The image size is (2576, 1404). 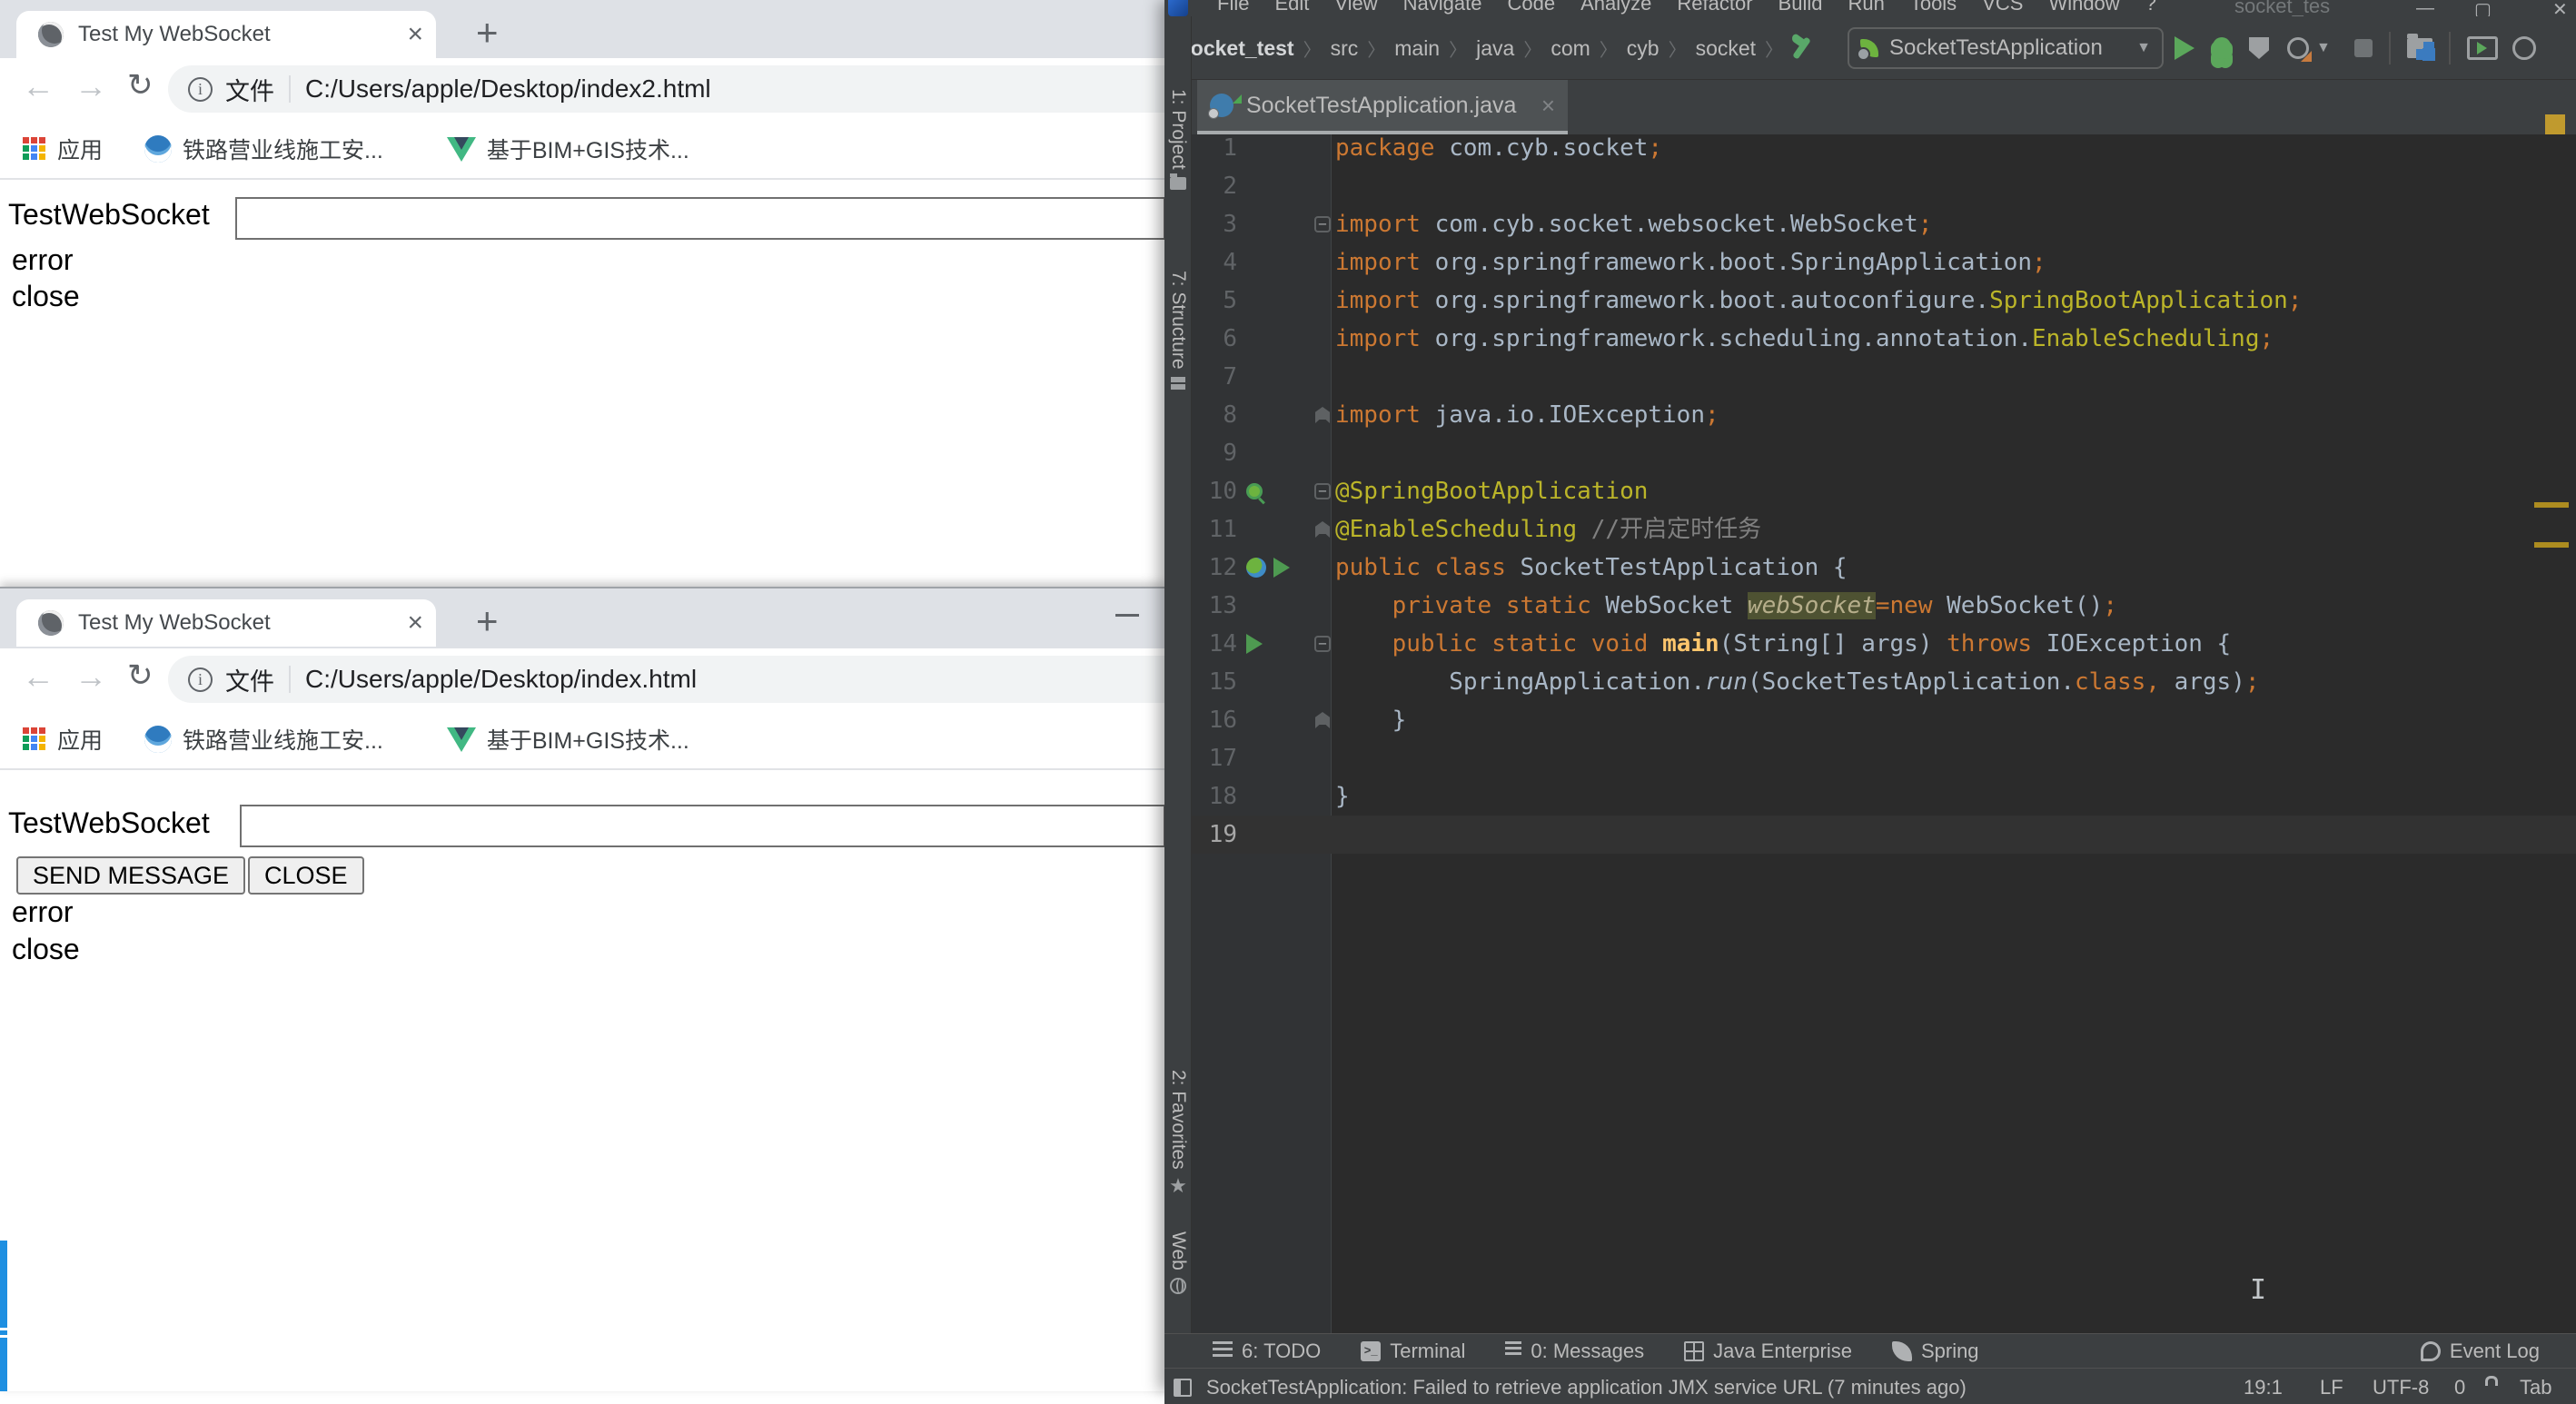 What do you see at coordinates (2425, 8) in the screenshot?
I see `ide-minimize-button: —` at bounding box center [2425, 8].